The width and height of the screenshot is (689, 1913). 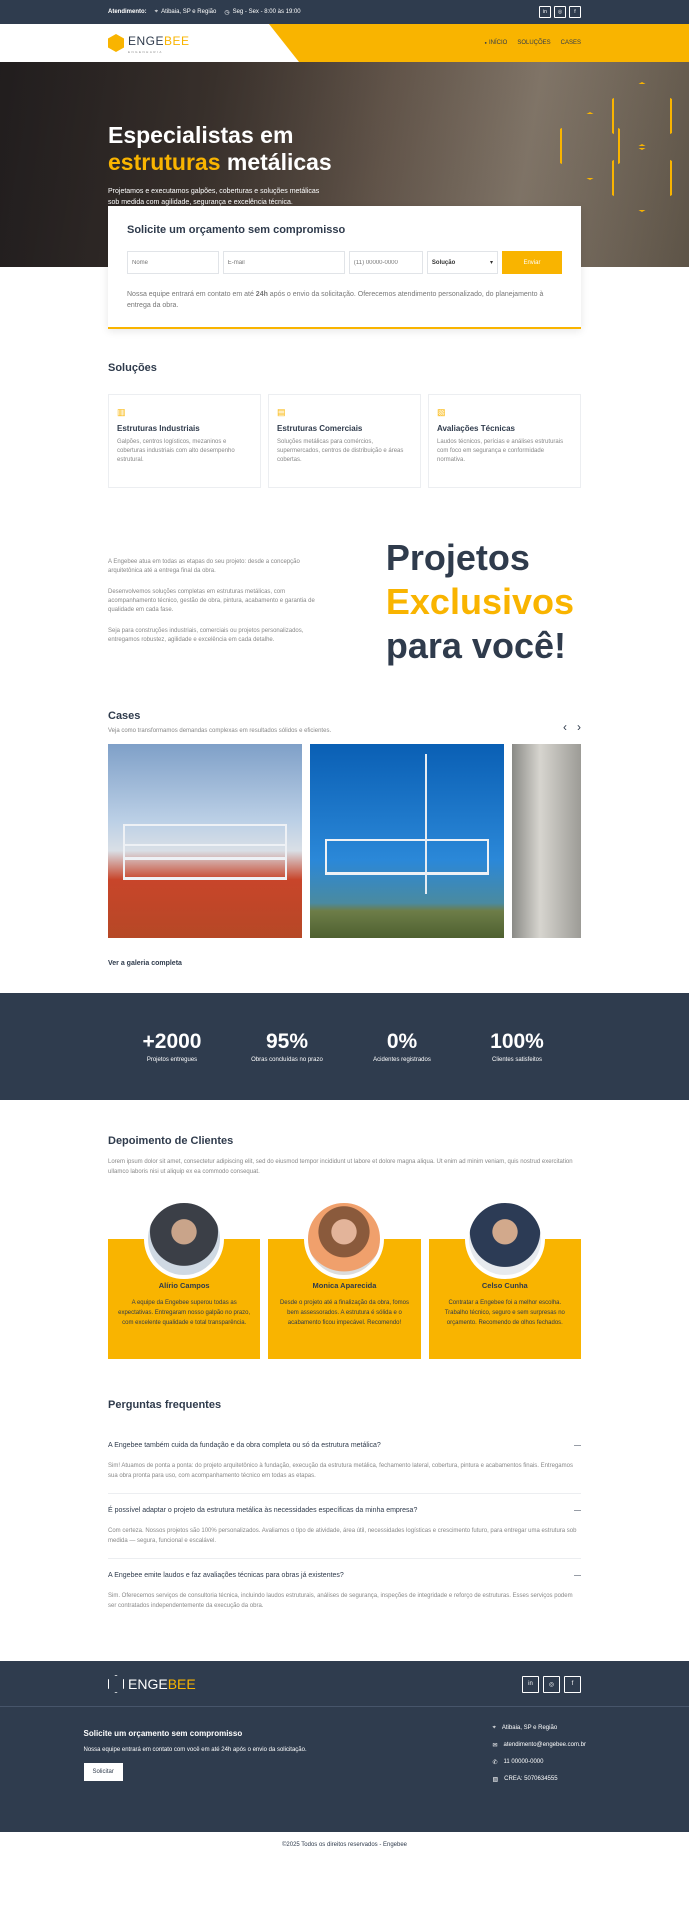 What do you see at coordinates (491, 263) in the screenshot?
I see `chevron-down-icon: ▾` at bounding box center [491, 263].